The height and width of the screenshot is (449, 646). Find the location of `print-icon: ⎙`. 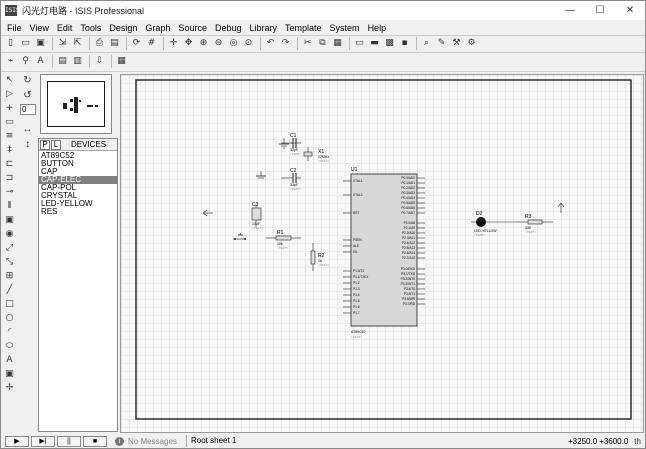

print-icon: ⎙ is located at coordinates (99, 43).